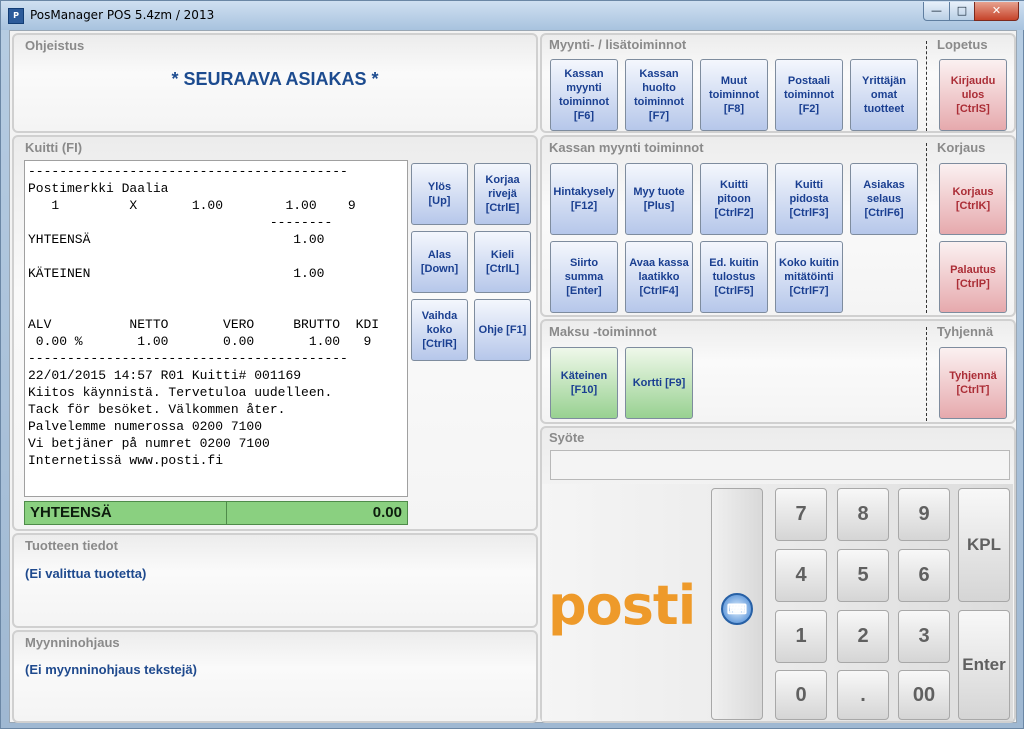 Image resolution: width=1024 pixels, height=729 pixels. What do you see at coordinates (734, 199) in the screenshot?
I see `kuitti-pitoon-button: Kuitti pitoon [CtrlF2]` at bounding box center [734, 199].